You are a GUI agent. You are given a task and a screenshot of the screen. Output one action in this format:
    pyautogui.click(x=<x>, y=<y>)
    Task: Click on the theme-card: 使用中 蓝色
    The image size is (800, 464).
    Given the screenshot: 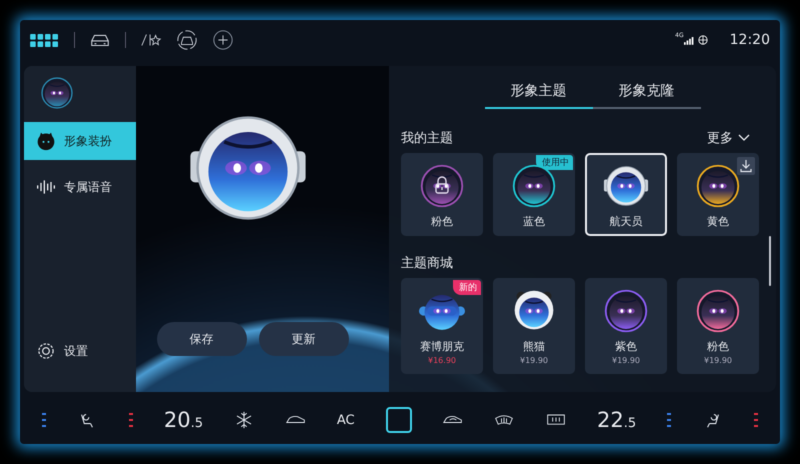 What is the action you would take?
    pyautogui.click(x=534, y=194)
    